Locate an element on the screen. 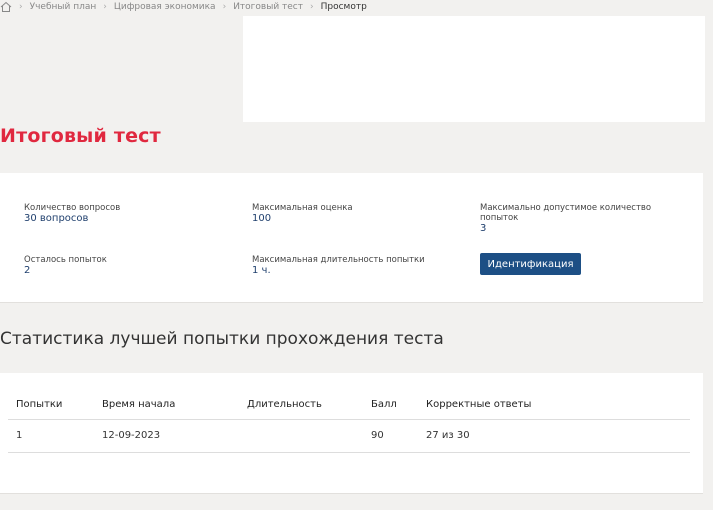 The height and width of the screenshot is (510, 713). info-max-duration: Максимальная длительность попытки 1 ч. is located at coordinates (338, 265).